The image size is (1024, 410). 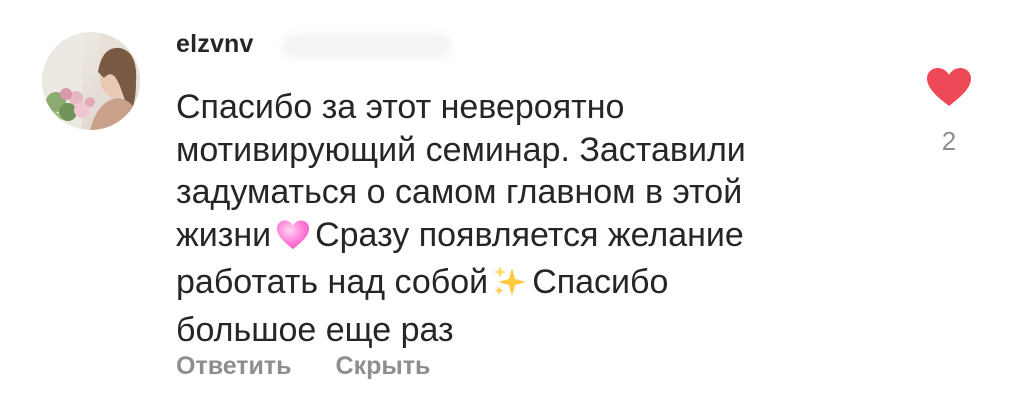 I want to click on comment-line: задуматься о самом главном в этой, so click(x=459, y=192).